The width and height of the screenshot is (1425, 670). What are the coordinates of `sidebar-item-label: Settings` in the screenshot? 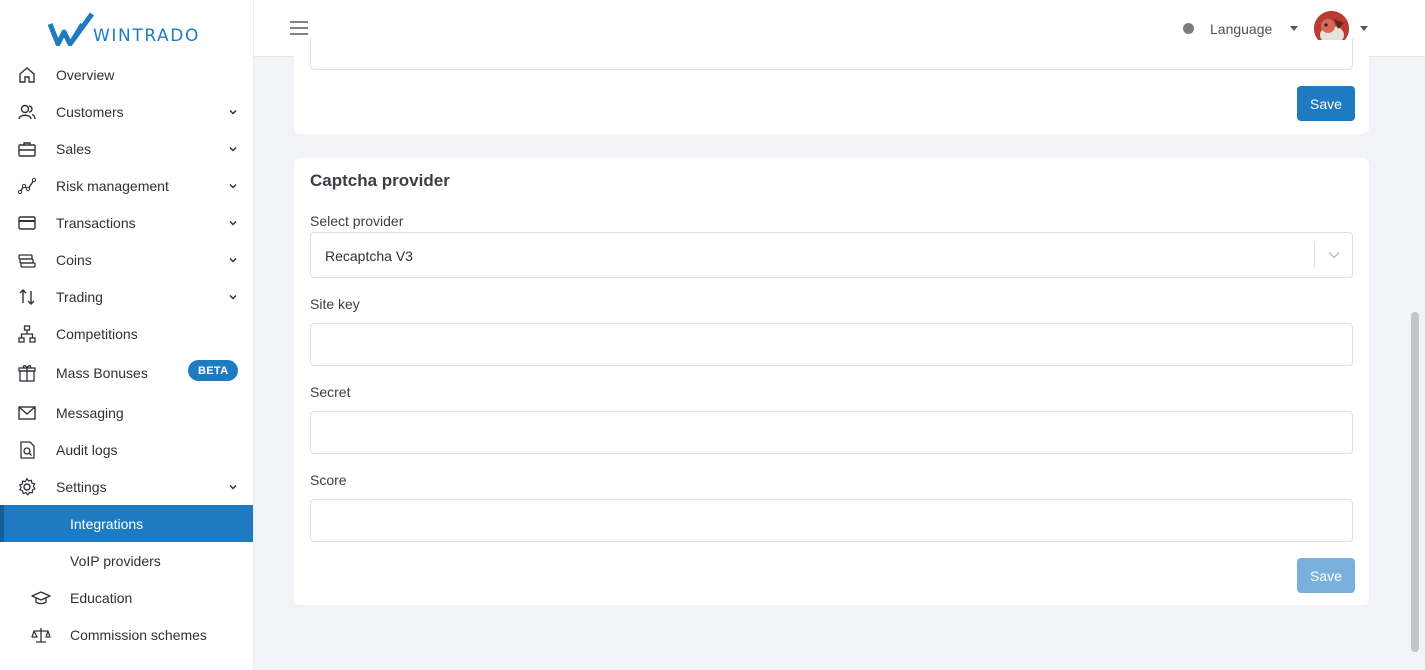 It's located at (81, 487).